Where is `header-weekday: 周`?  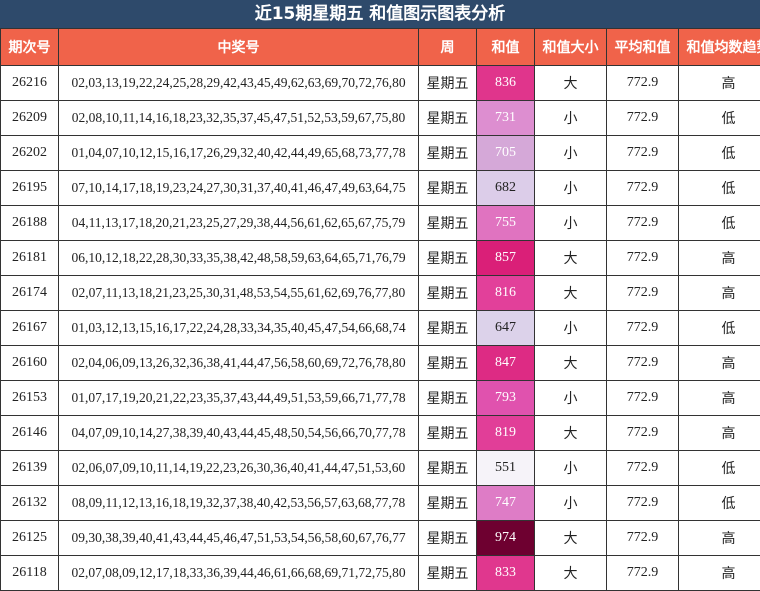 header-weekday: 周 is located at coordinates (448, 47).